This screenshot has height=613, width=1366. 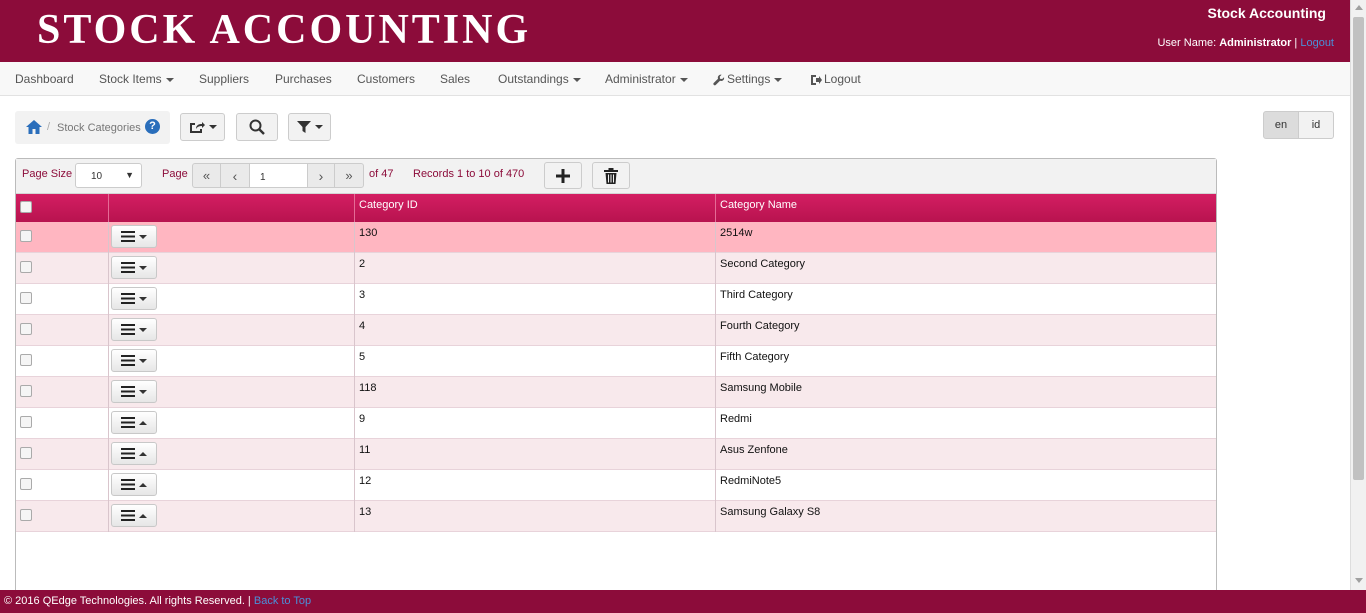 I want to click on page-number-input: 1, so click(x=278, y=175).